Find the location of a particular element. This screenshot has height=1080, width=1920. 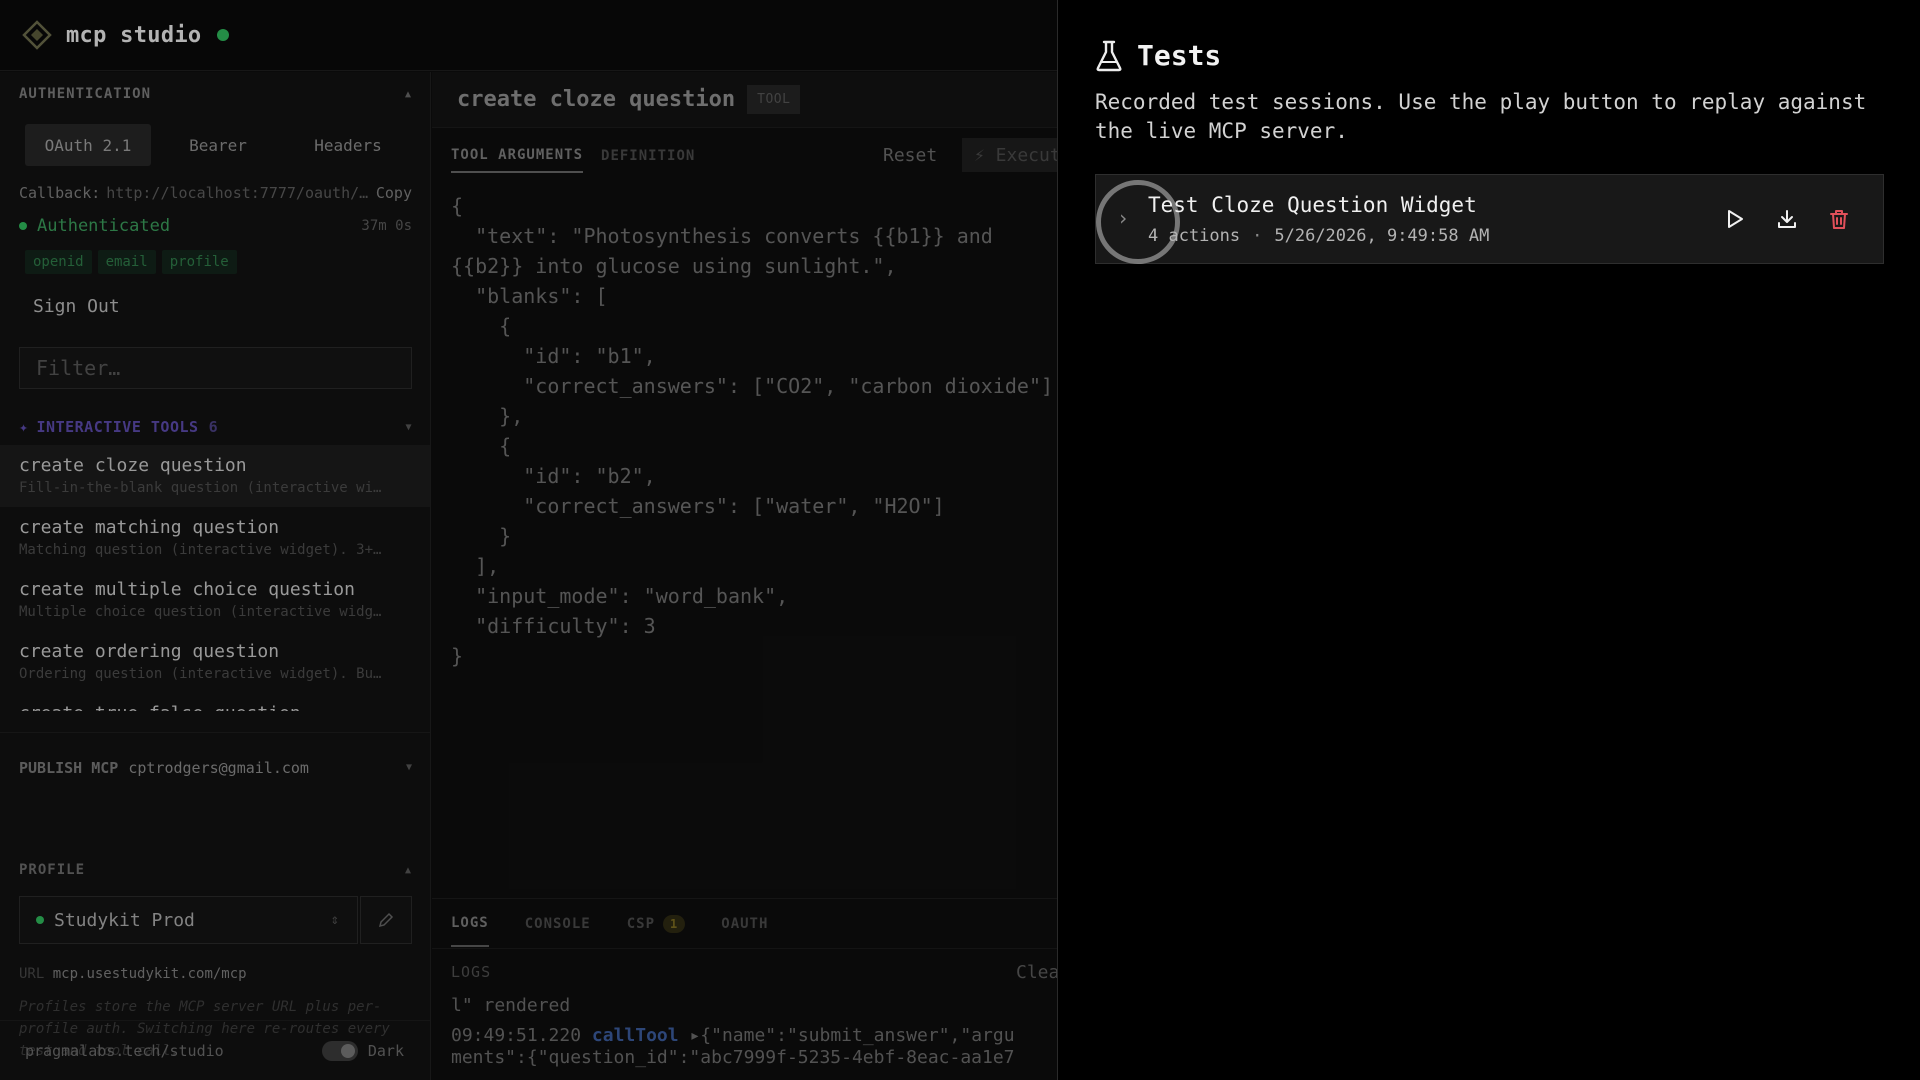

drawer-header: Tests is located at coordinates (1158, 55).